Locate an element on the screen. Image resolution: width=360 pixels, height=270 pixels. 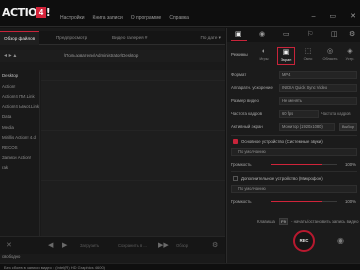
minimize-icon: – is located at coordinates (314, 16).